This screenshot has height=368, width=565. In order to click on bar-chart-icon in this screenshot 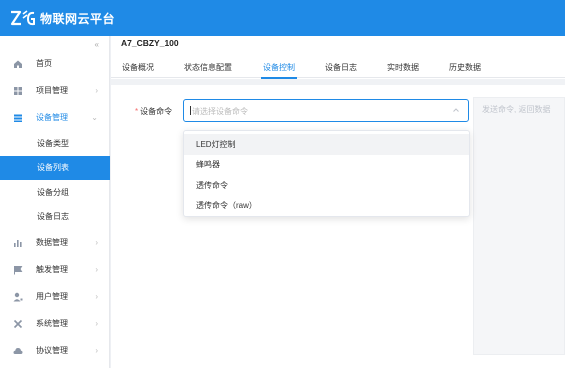, I will do `click(18, 243)`.